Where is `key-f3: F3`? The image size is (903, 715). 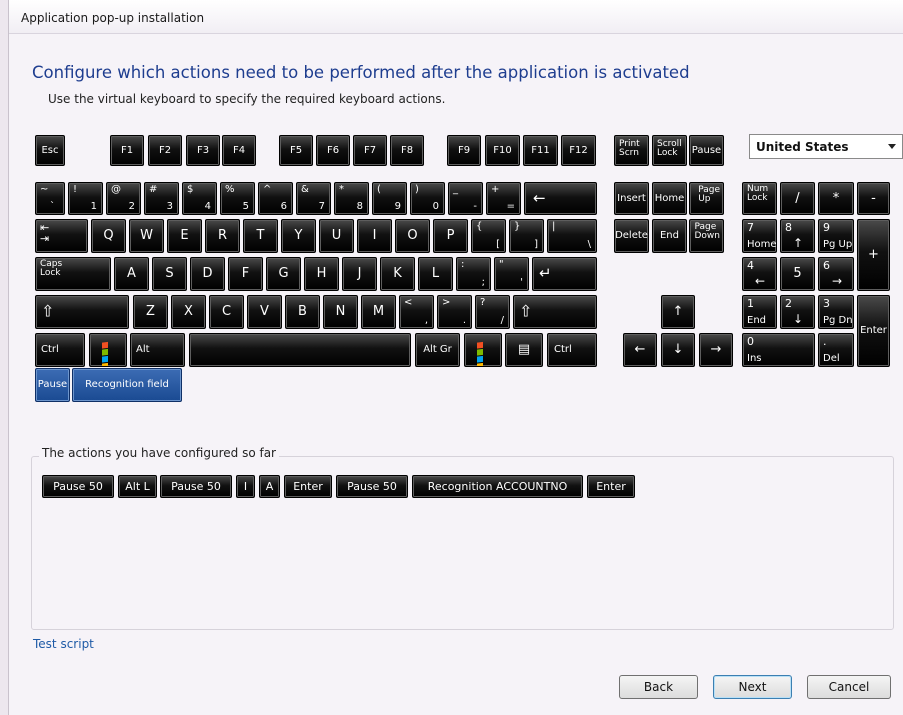
key-f3: F3 is located at coordinates (203, 150).